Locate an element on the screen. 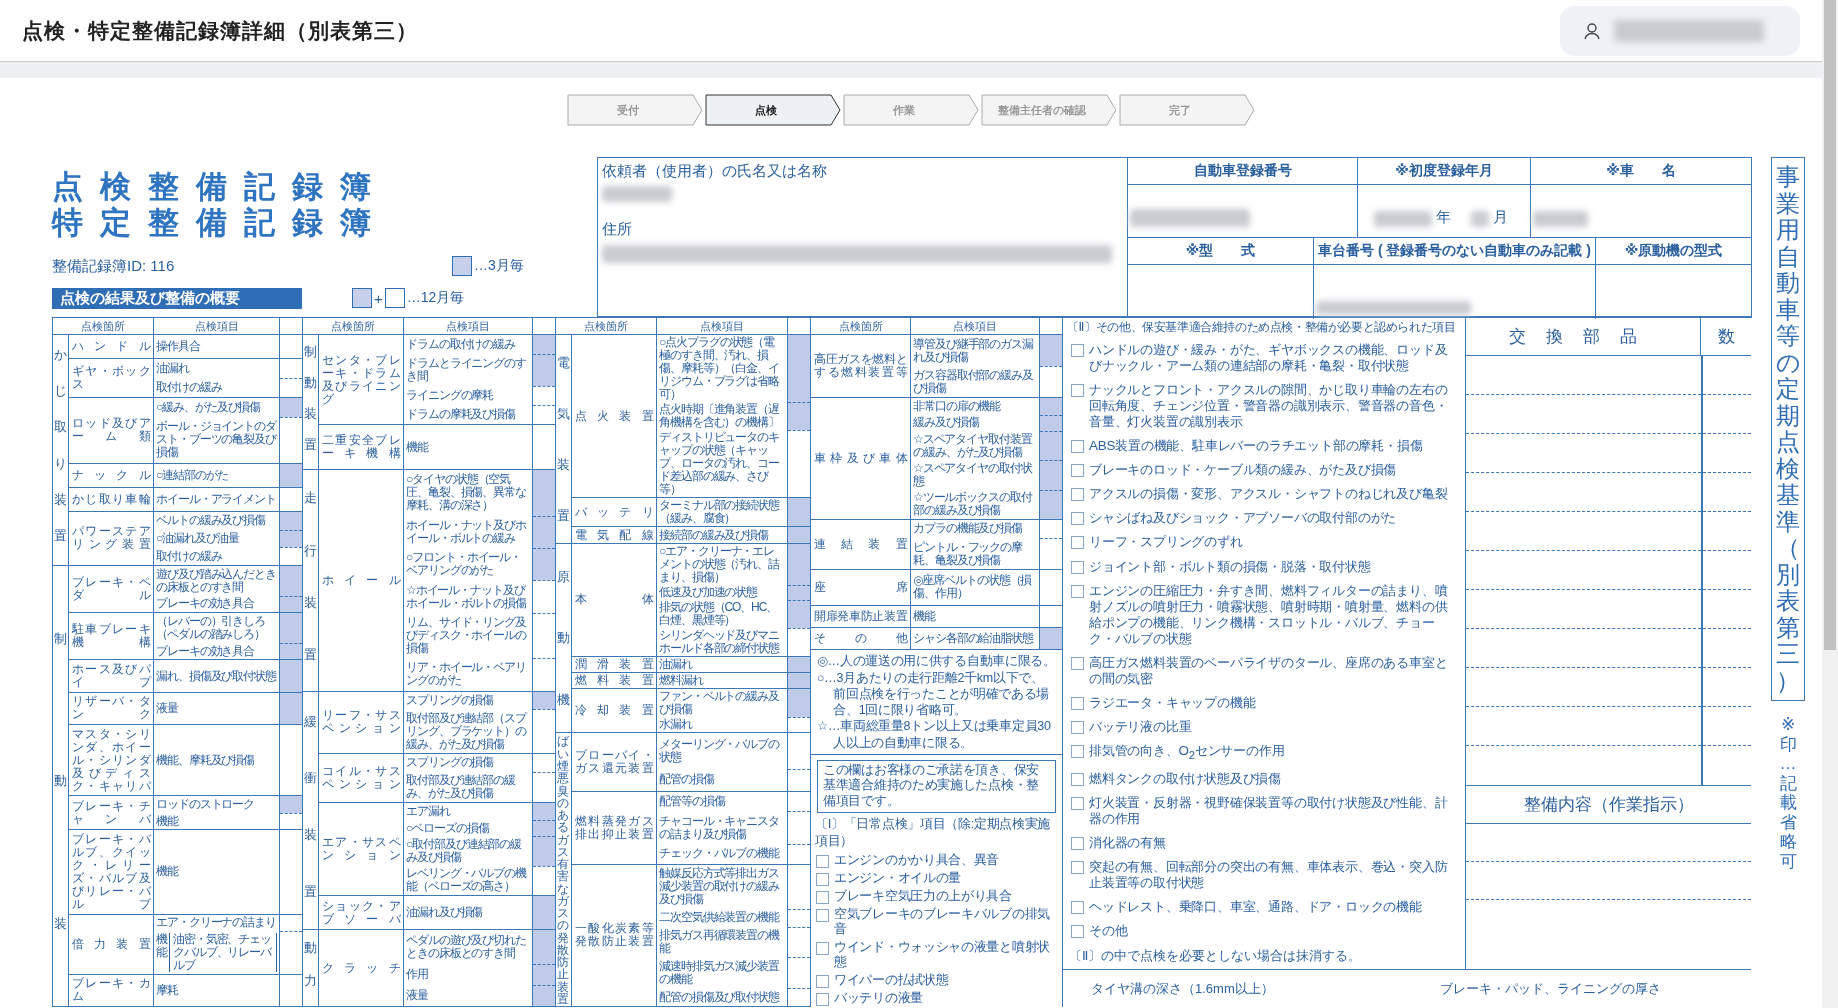 Image resolution: width=1838 pixels, height=1008 pixels. record-id: 整備記録簿ID: 116 is located at coordinates (114, 266).